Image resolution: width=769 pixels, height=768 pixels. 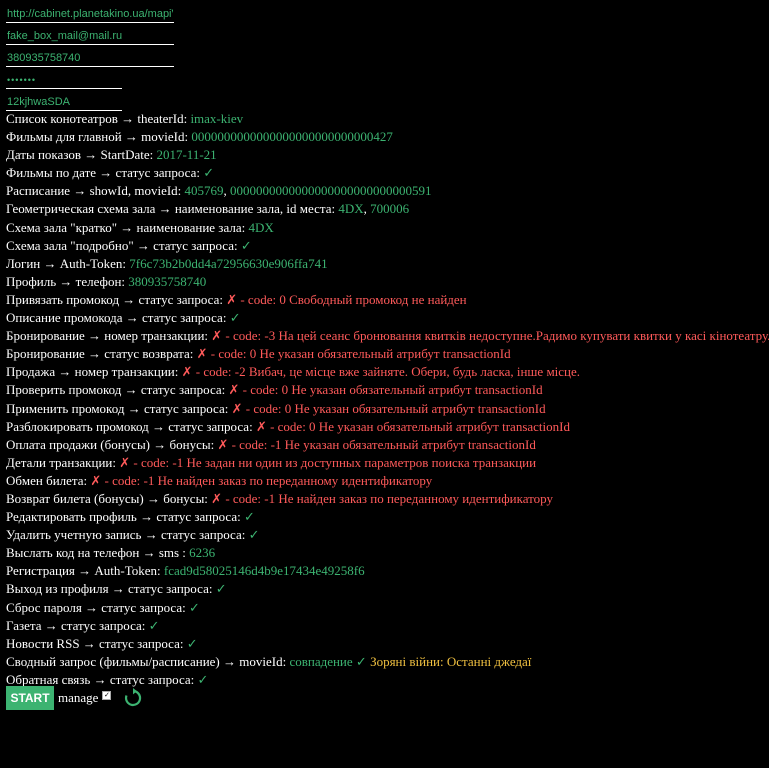 What do you see at coordinates (61, 462) in the screenshot?
I see `result-label: Детали транзакции:` at bounding box center [61, 462].